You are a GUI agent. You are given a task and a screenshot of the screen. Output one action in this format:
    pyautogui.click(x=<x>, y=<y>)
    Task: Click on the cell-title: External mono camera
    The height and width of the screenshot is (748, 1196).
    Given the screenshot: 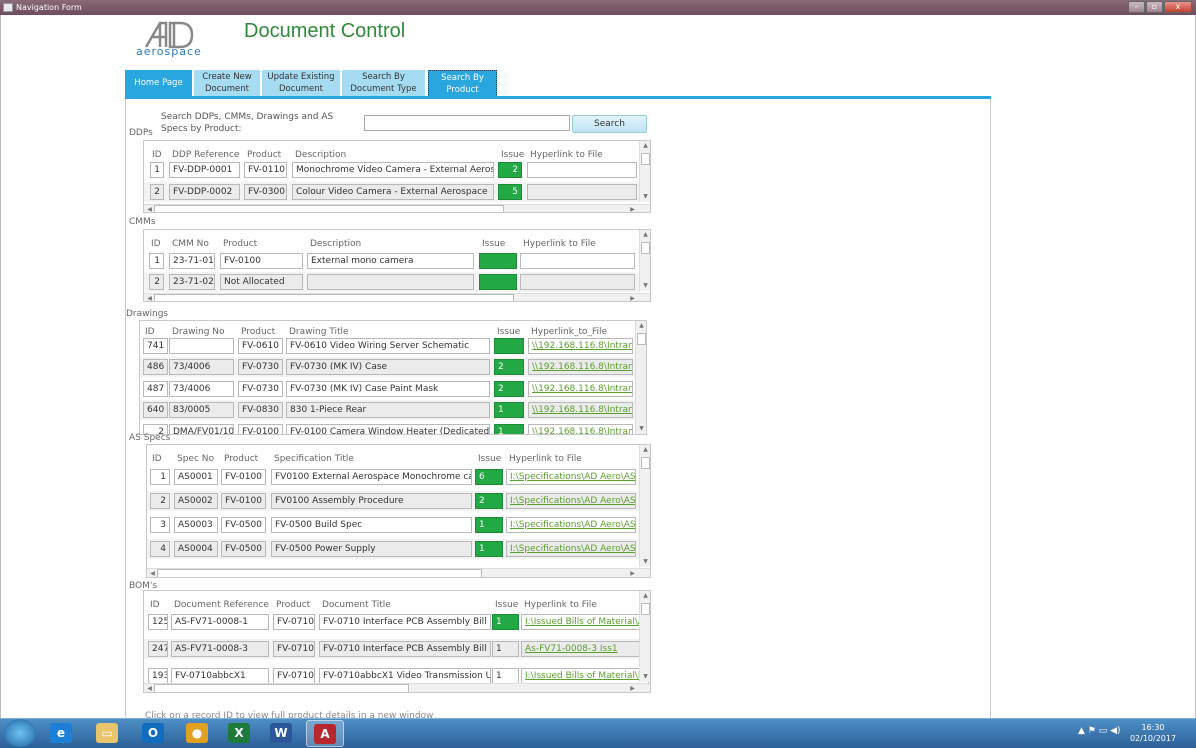 What is the action you would take?
    pyautogui.click(x=390, y=261)
    